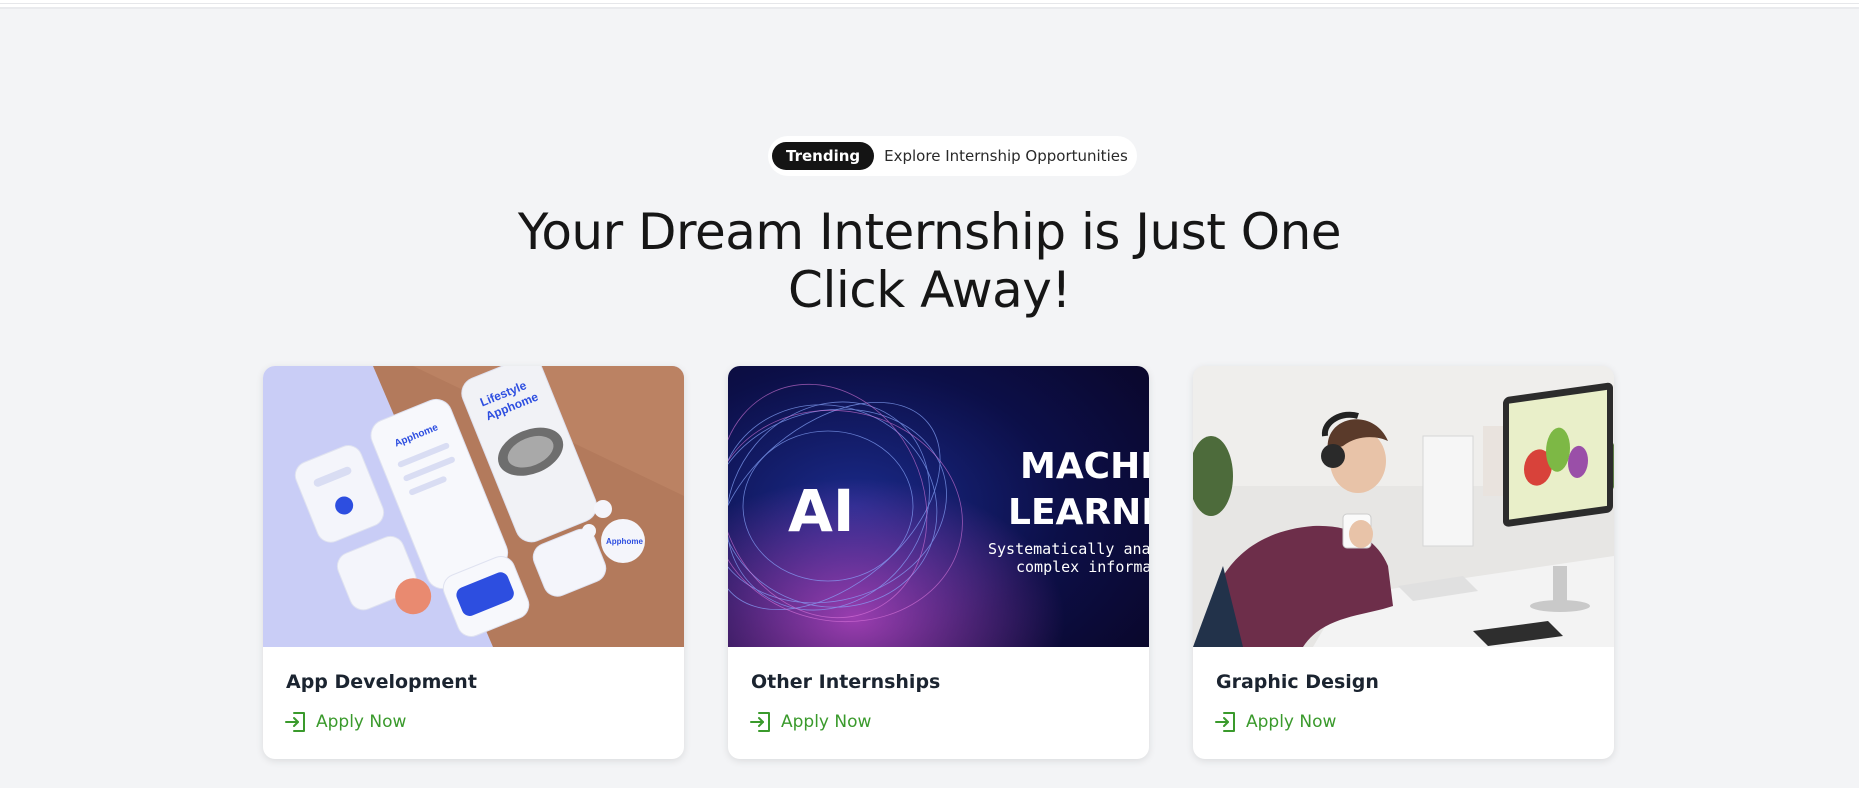 The width and height of the screenshot is (1859, 788). I want to click on trending-badge: Trending, so click(823, 156).